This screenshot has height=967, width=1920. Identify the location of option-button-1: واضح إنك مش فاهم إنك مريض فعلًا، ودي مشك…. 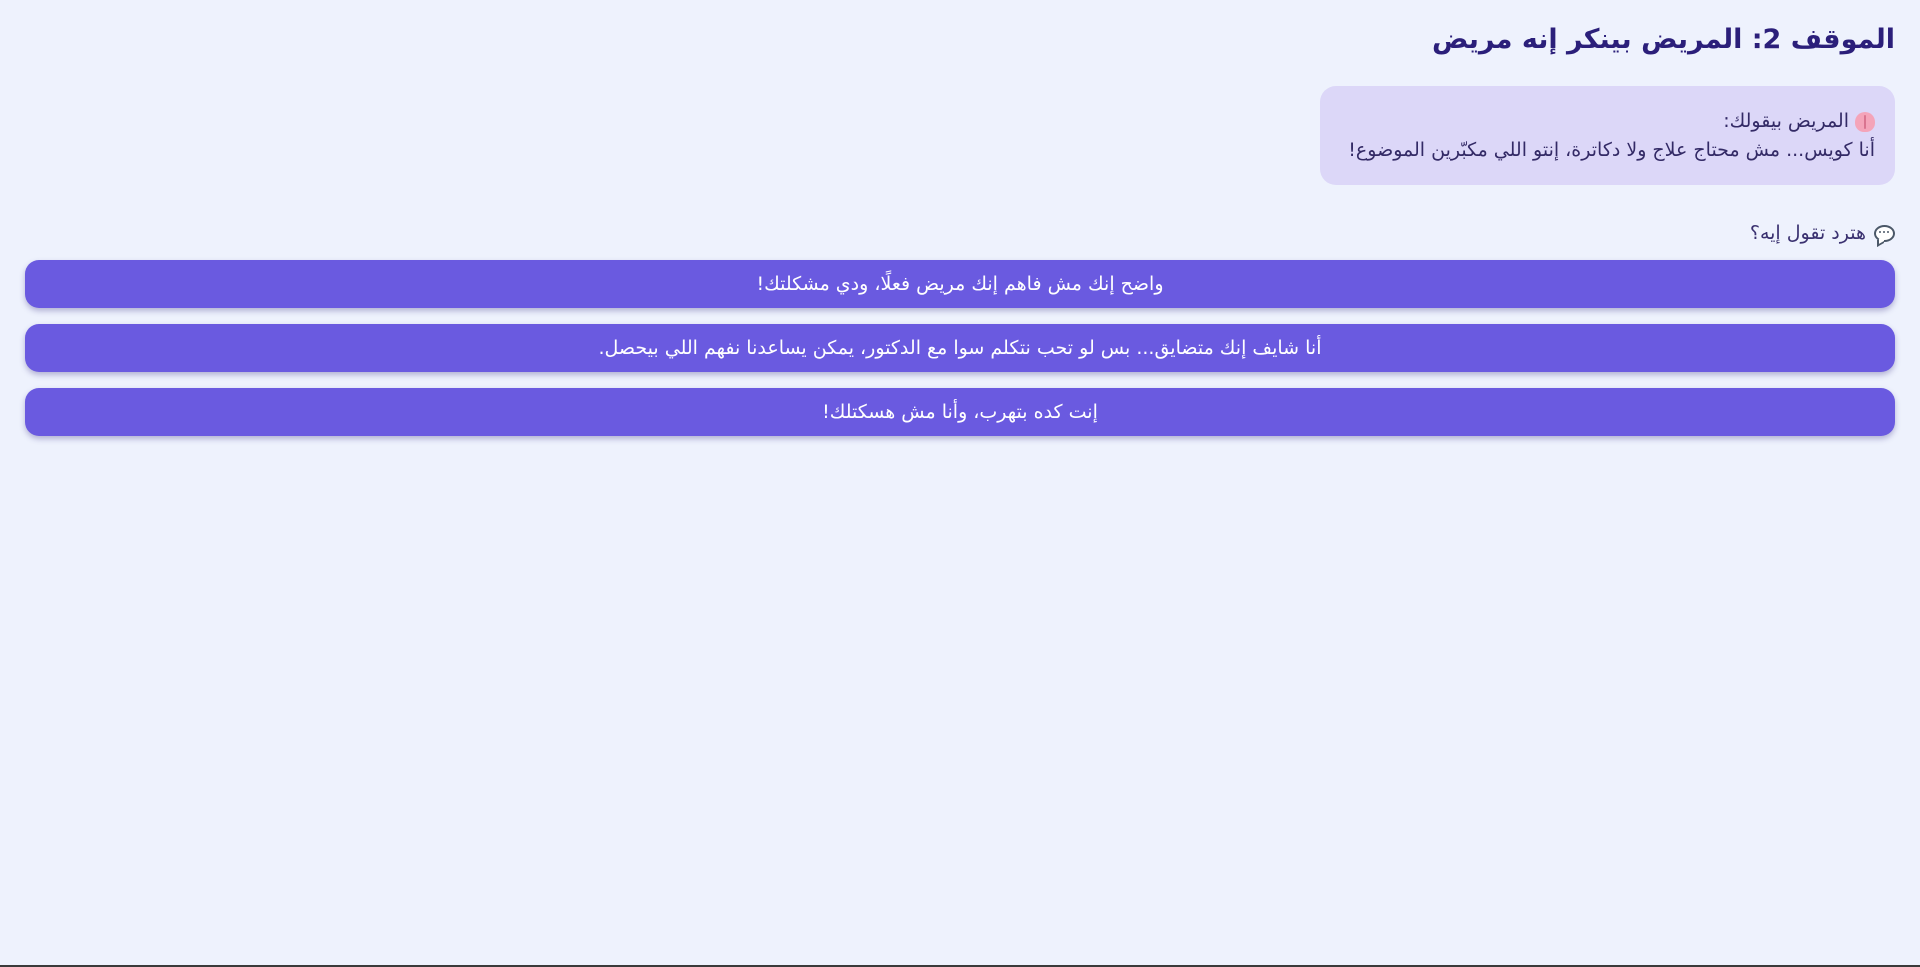
(960, 284).